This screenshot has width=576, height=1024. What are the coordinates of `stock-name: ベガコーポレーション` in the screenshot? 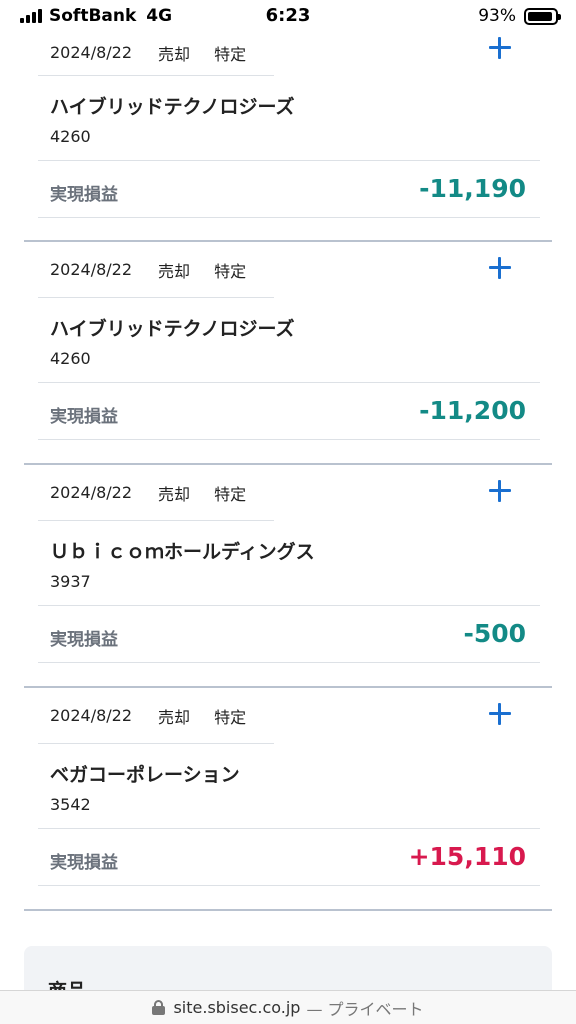 It's located at (145, 775).